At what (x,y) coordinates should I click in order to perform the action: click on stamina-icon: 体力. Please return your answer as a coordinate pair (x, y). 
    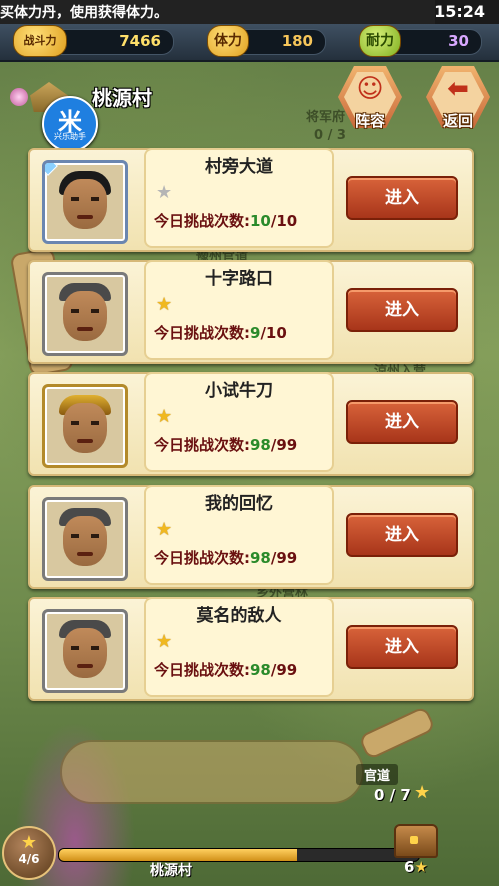
    Looking at the image, I should click on (228, 41).